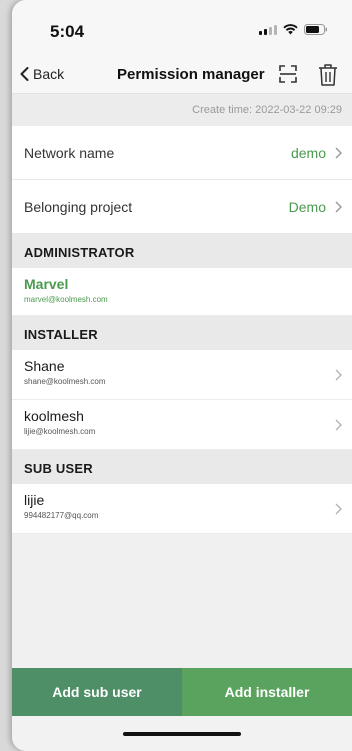 The height and width of the screenshot is (751, 352). I want to click on network-name-label: Network name, so click(69, 152).